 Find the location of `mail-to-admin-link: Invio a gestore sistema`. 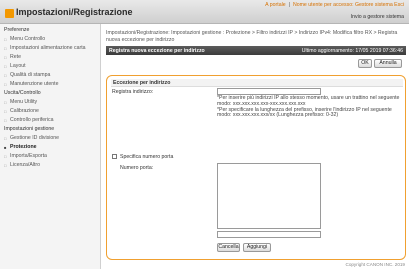

mail-to-admin-link: Invio a gestore sistema is located at coordinates (377, 17).